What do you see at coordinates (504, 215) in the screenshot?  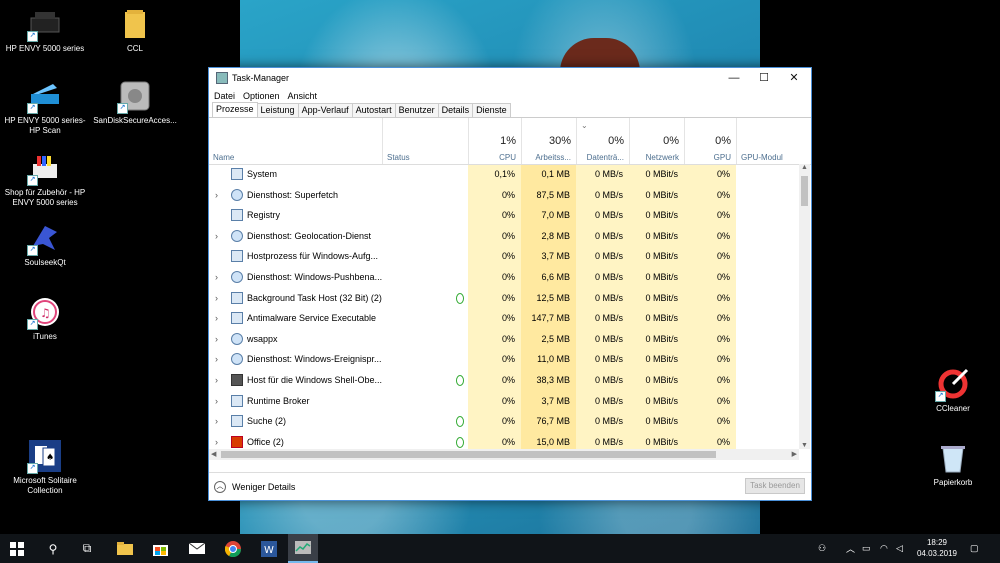 I see `table-row: Registry 0% 7,0 MB 0 MB/s 0 MBit/s 0%` at bounding box center [504, 215].